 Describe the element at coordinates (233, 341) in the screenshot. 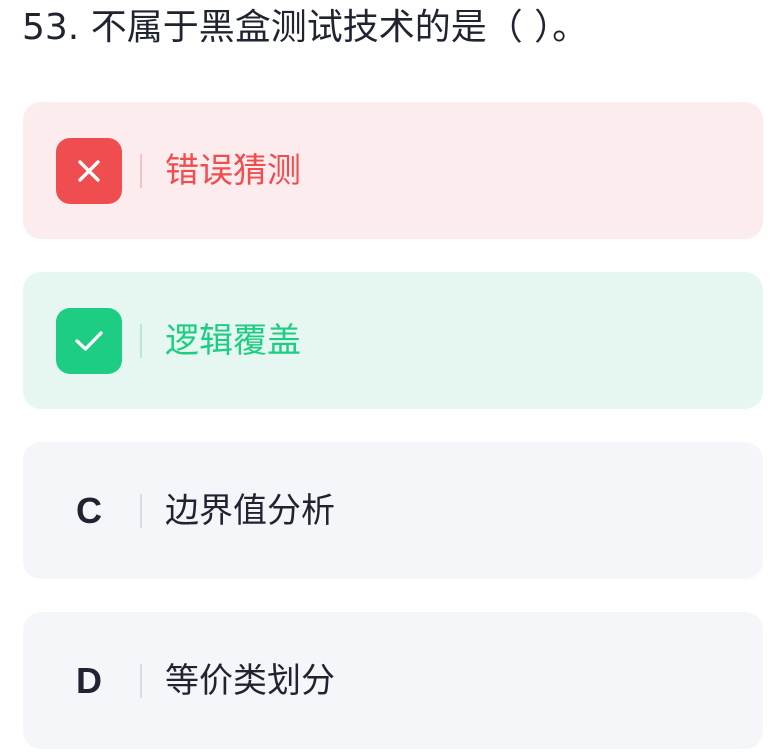

I see `option-label: 逻辑覆盖` at that location.